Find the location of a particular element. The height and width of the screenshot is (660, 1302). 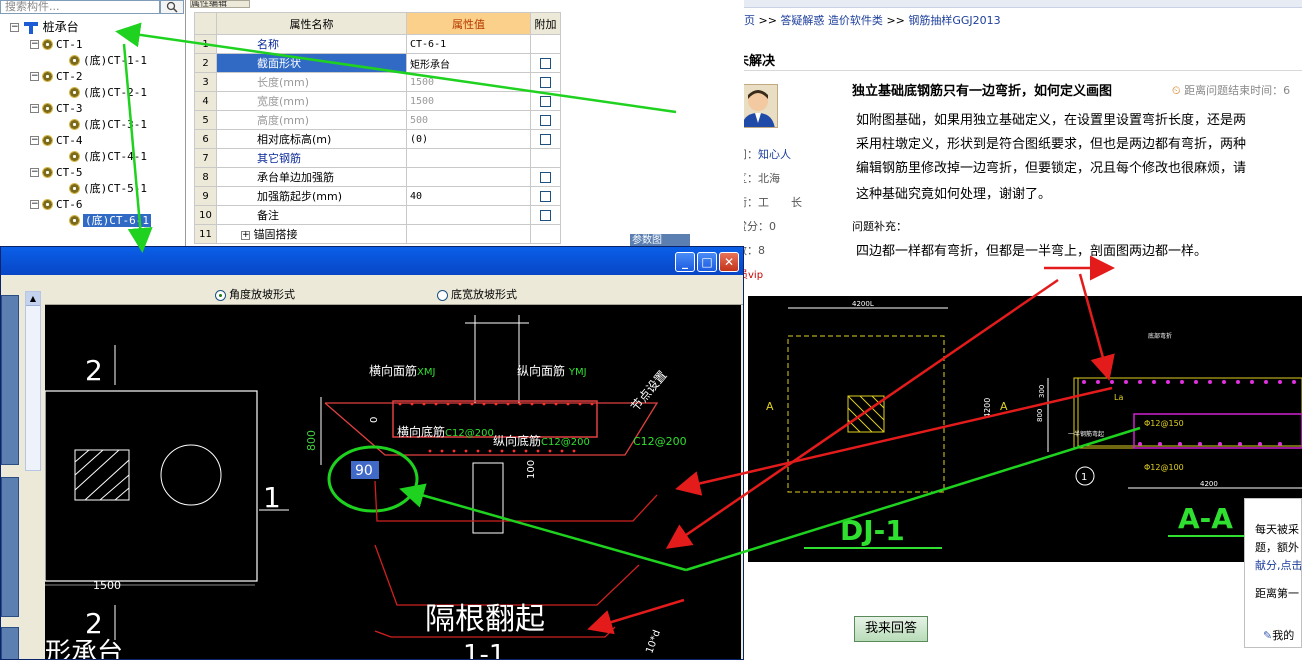

section-outline is located at coordinates (1187, 413).